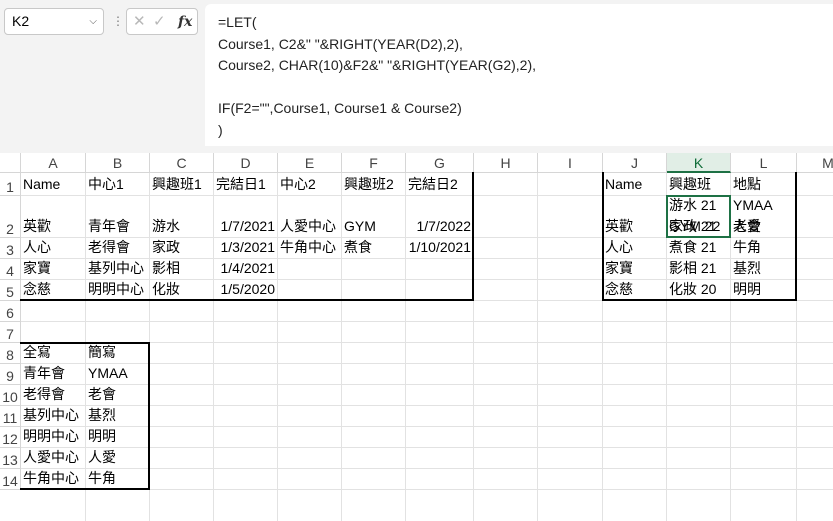 The image size is (833, 521). What do you see at coordinates (10, 395) in the screenshot?
I see `row-header-10: 10` at bounding box center [10, 395].